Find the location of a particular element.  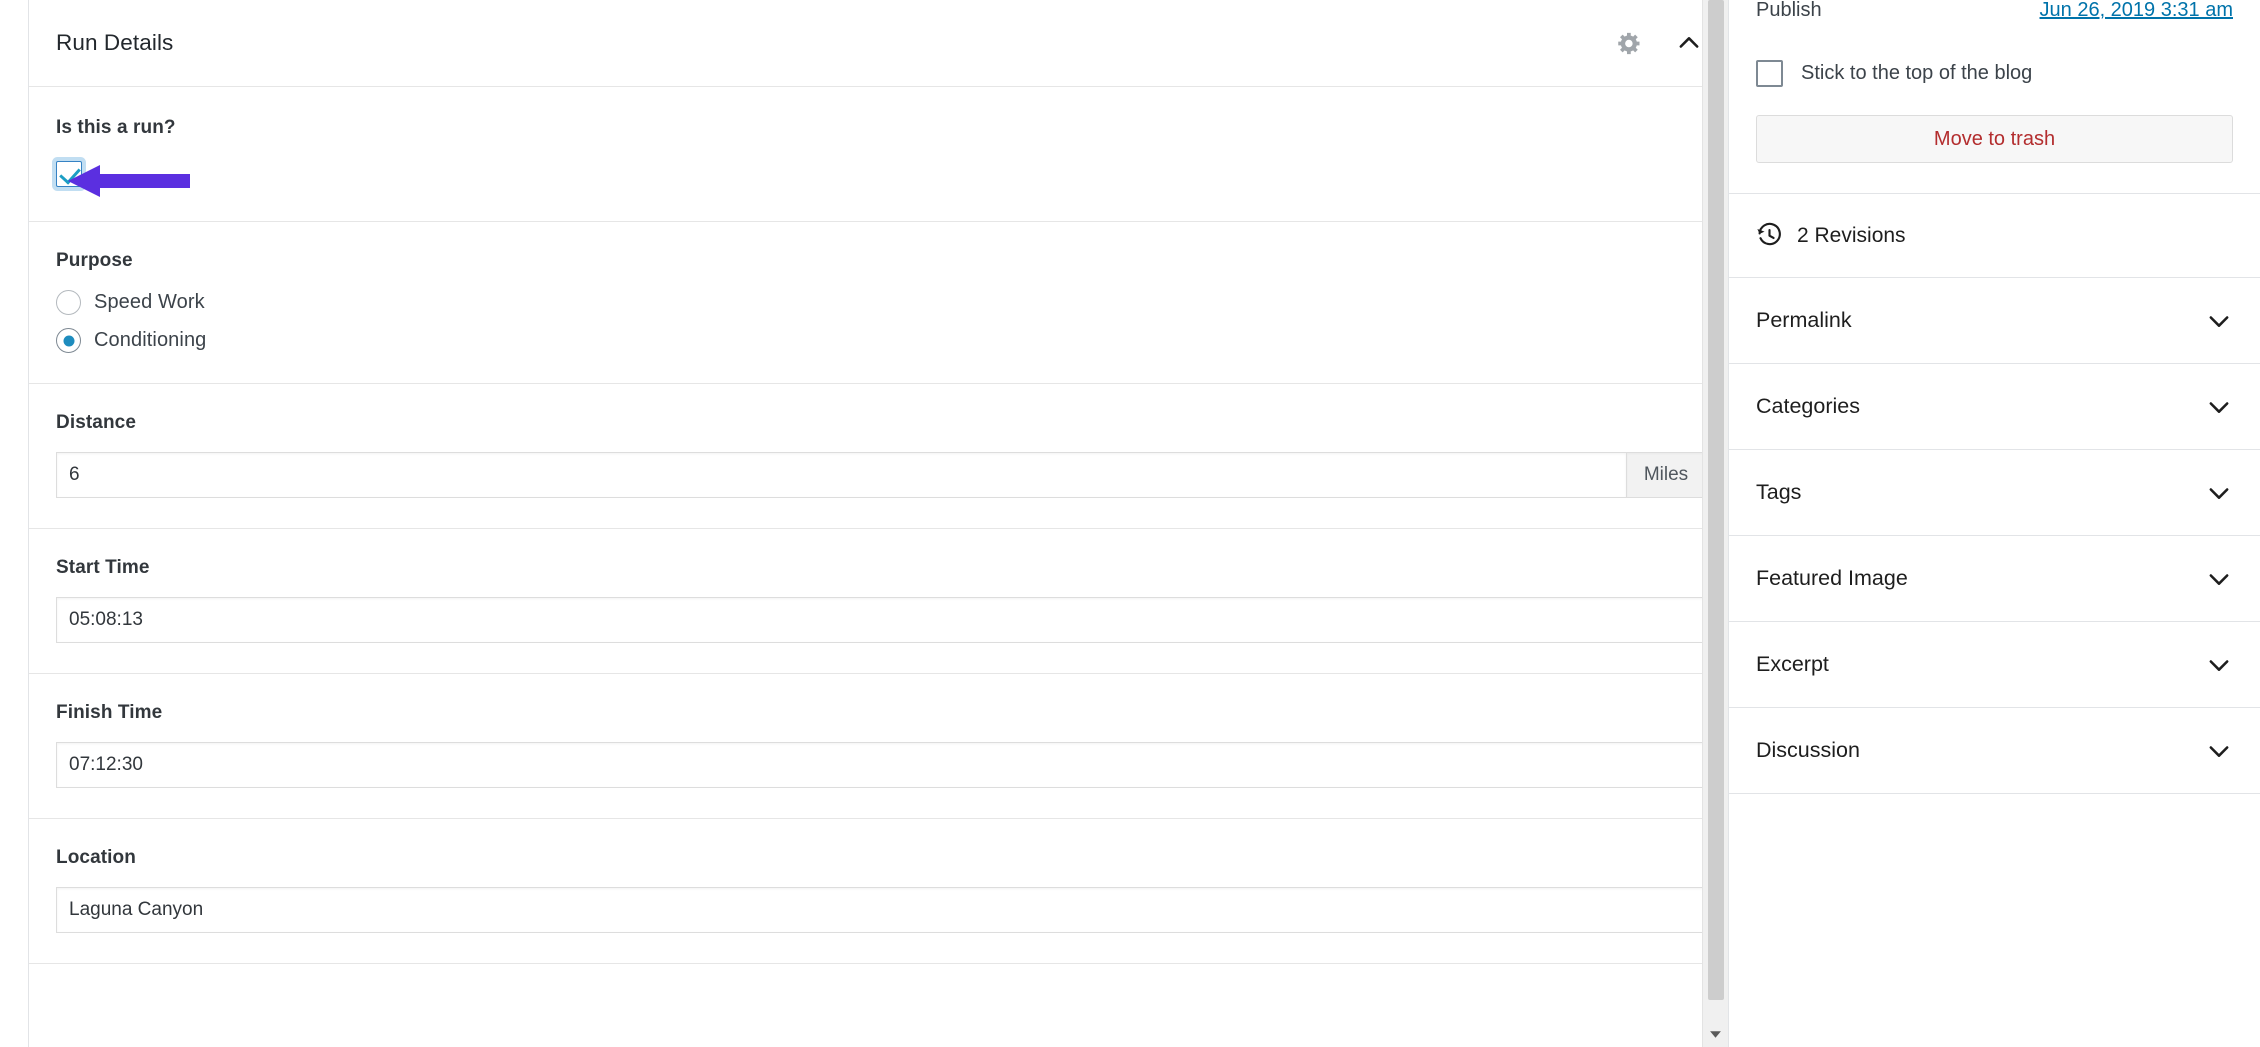

field-start-time: Start Time is located at coordinates (881, 601).